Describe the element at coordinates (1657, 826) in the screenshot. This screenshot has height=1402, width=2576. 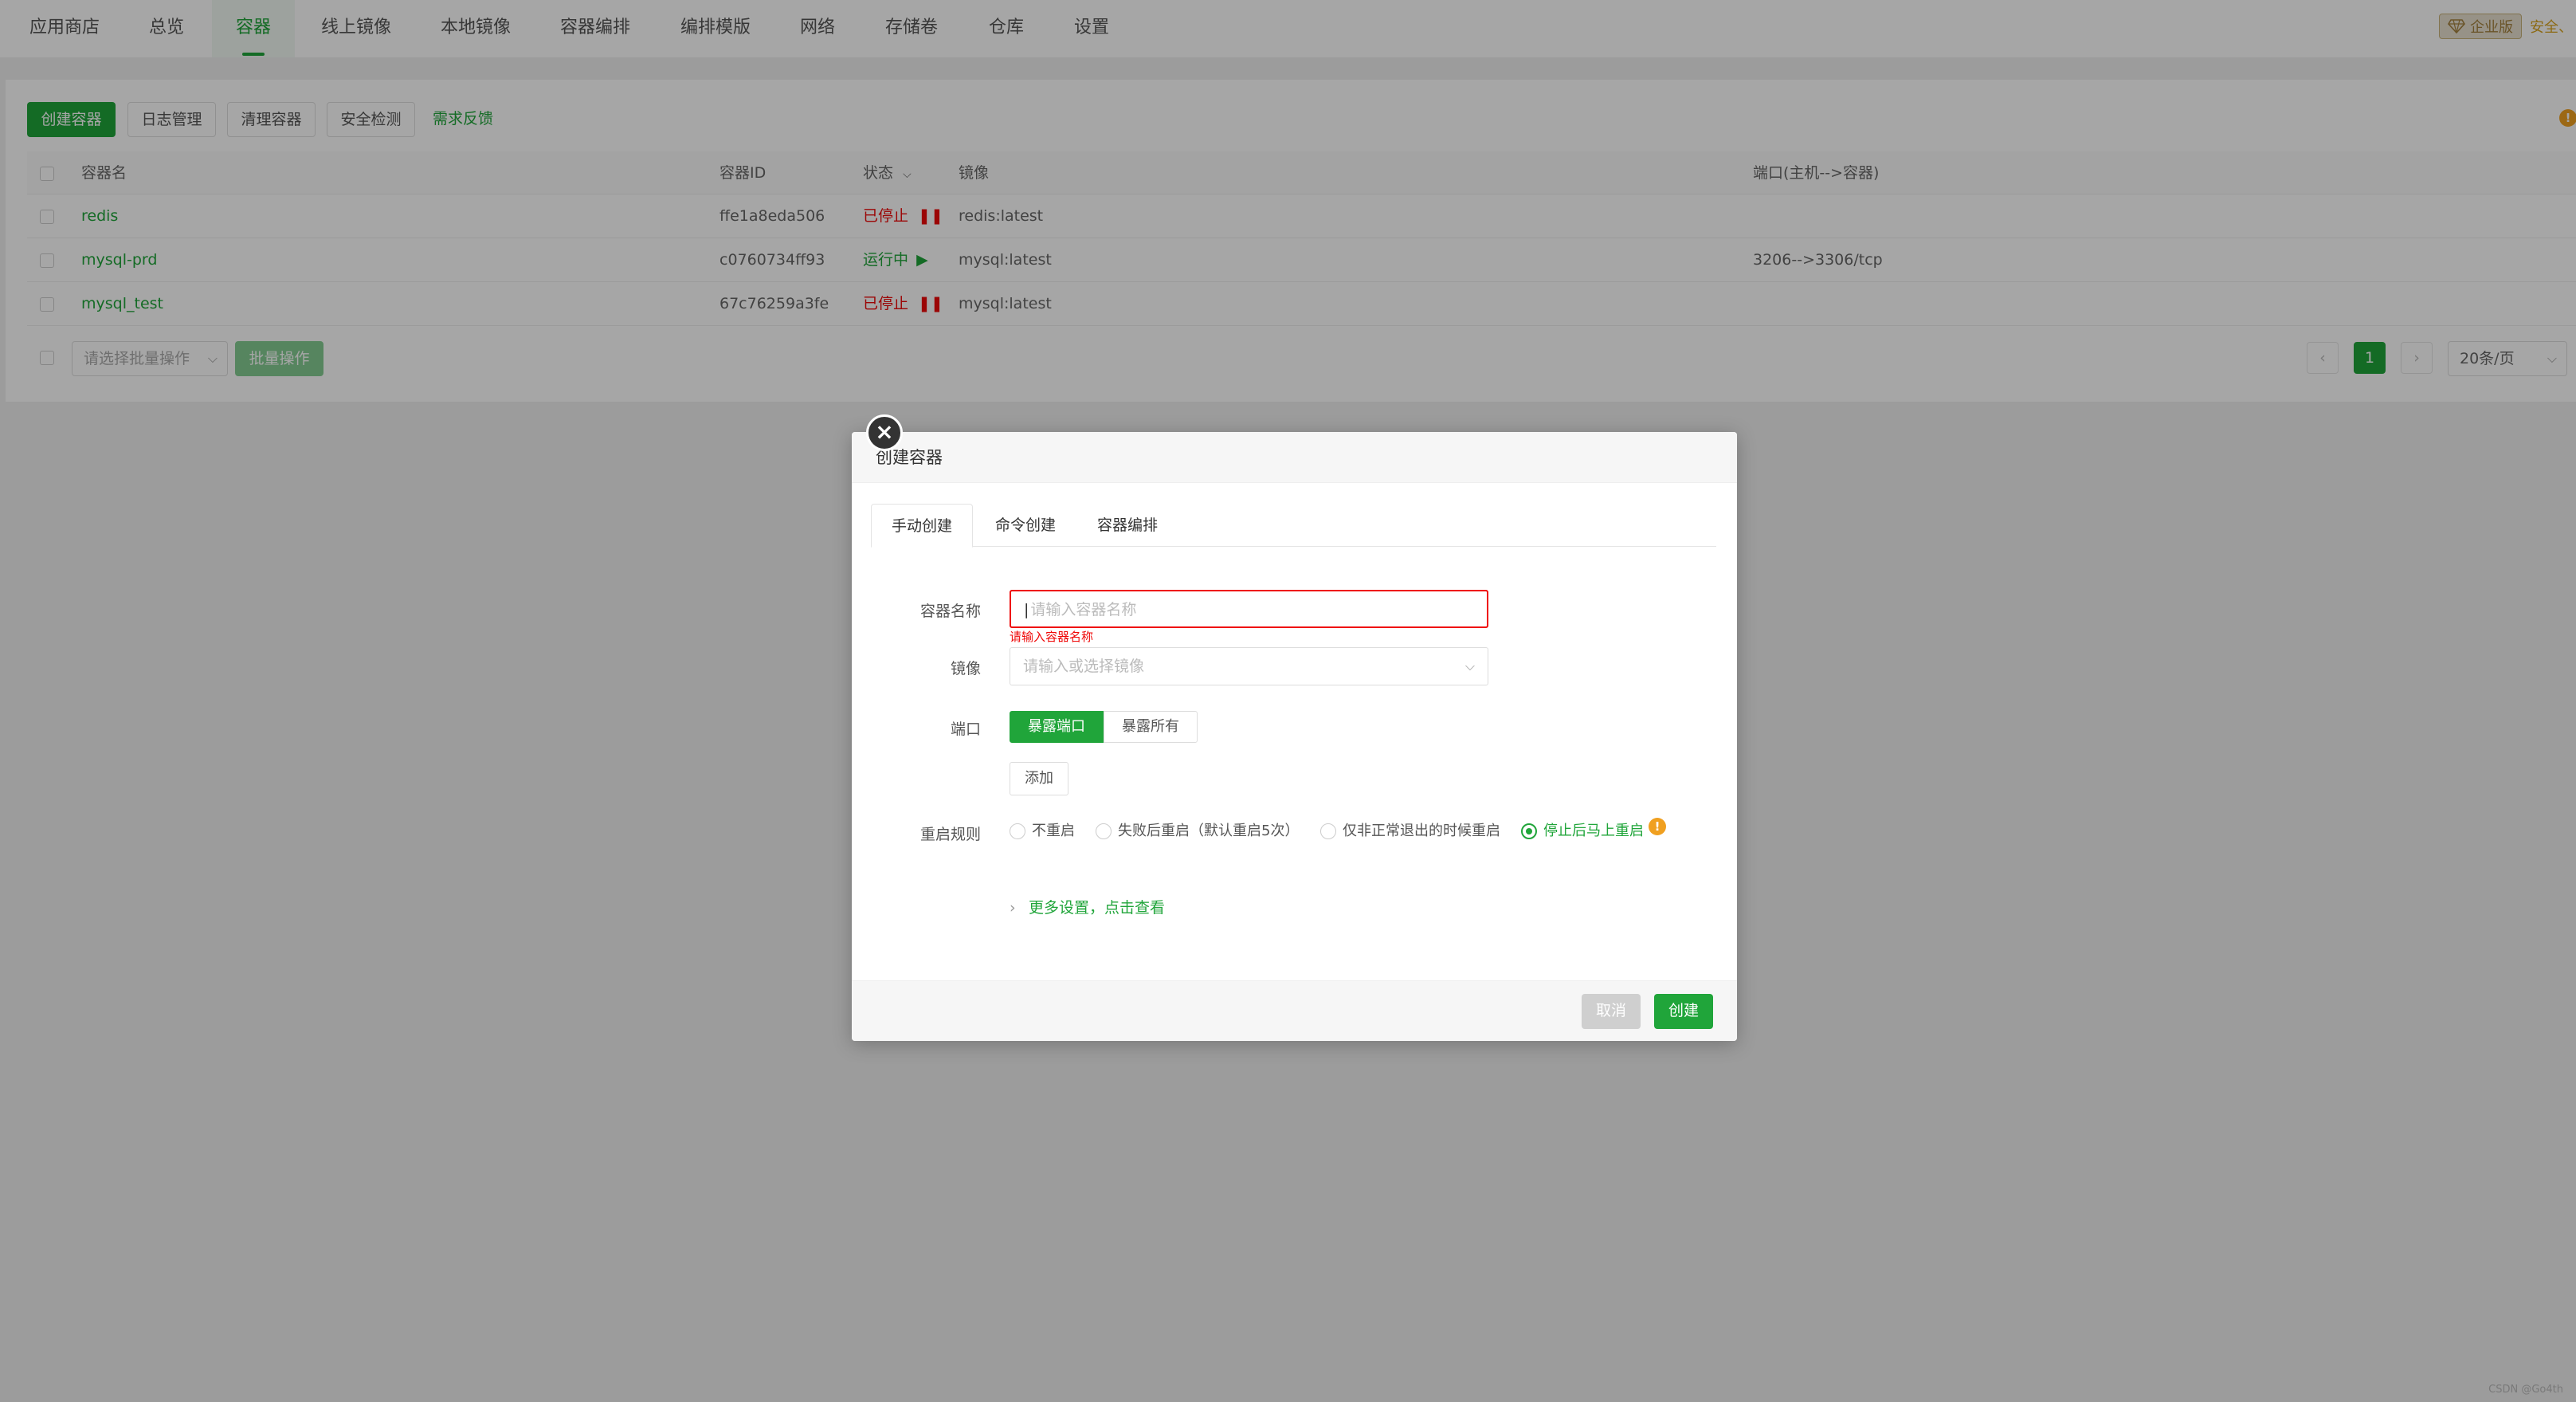
I see `info-icon: !` at that location.